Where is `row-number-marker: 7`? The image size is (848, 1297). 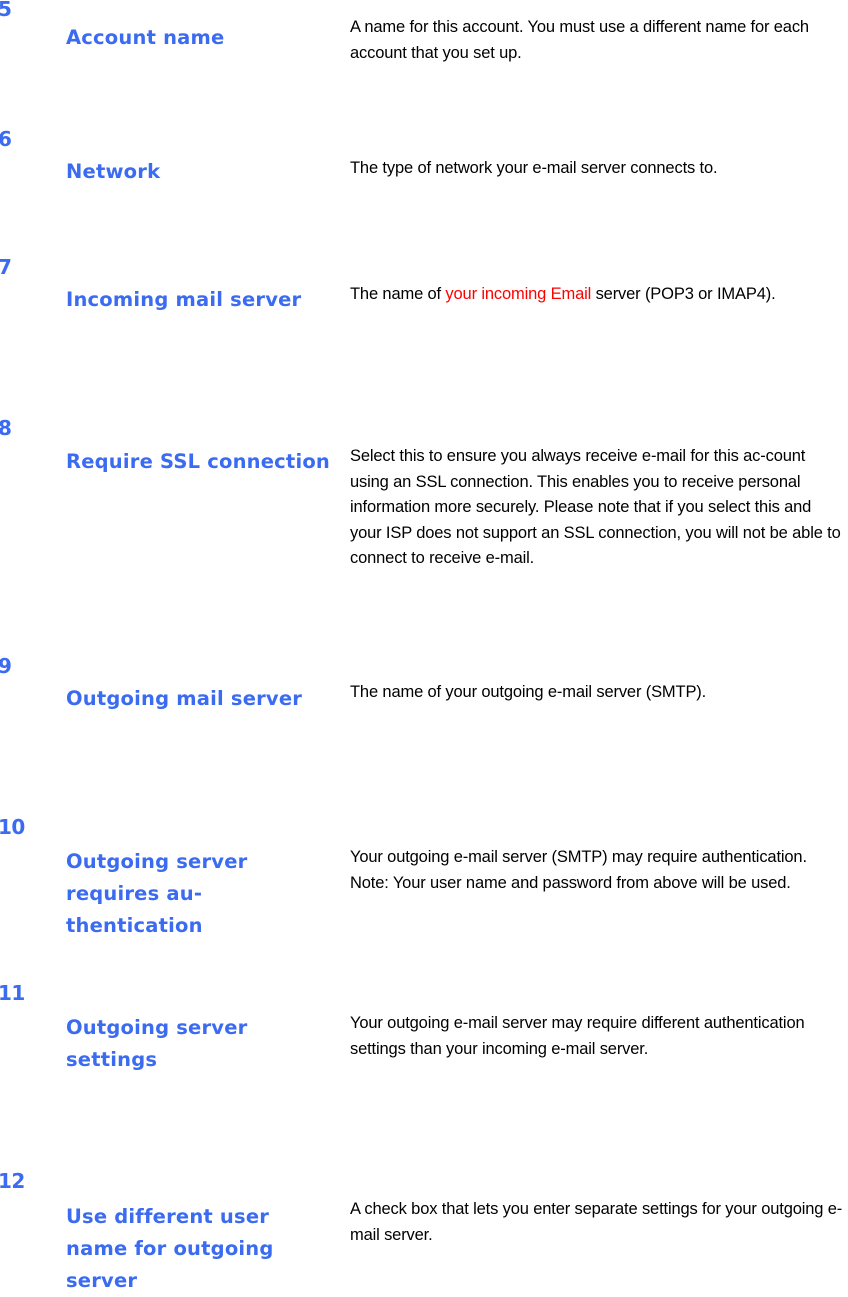 row-number-marker: 7 is located at coordinates (6, 267).